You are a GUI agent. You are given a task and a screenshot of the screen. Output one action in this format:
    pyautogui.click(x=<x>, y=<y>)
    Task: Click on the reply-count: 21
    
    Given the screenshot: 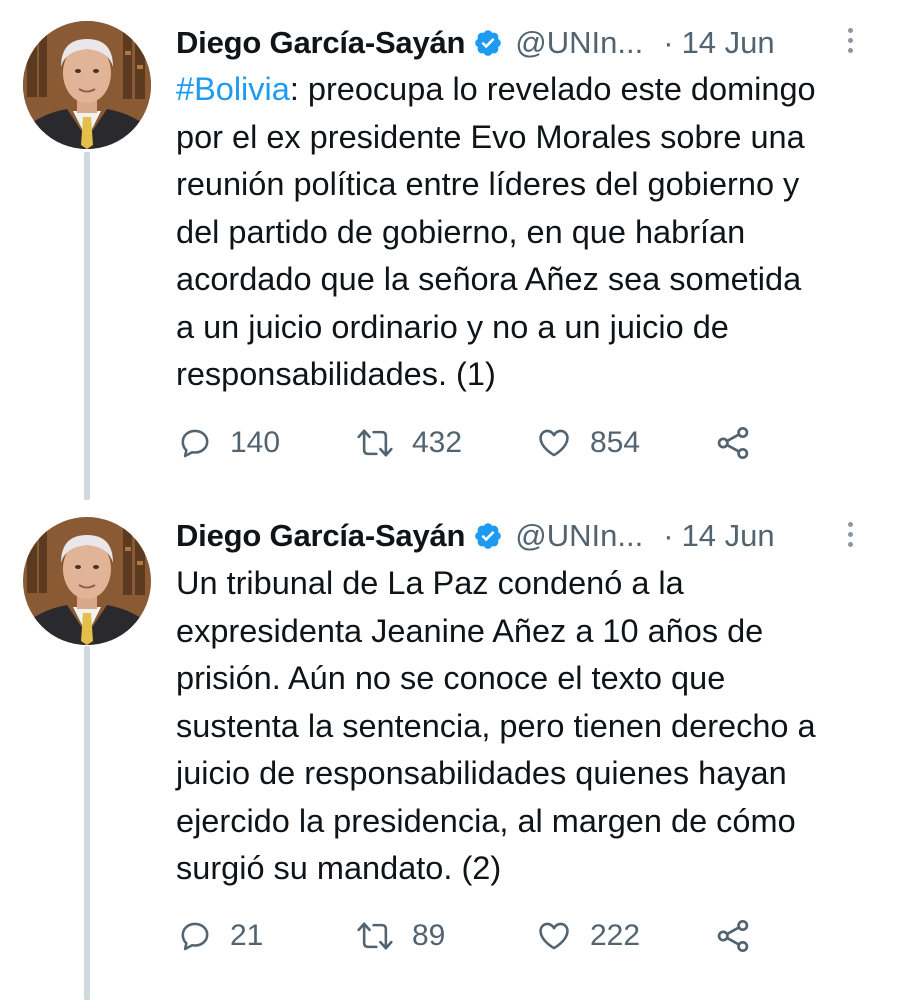 What is the action you would take?
    pyautogui.click(x=247, y=935)
    